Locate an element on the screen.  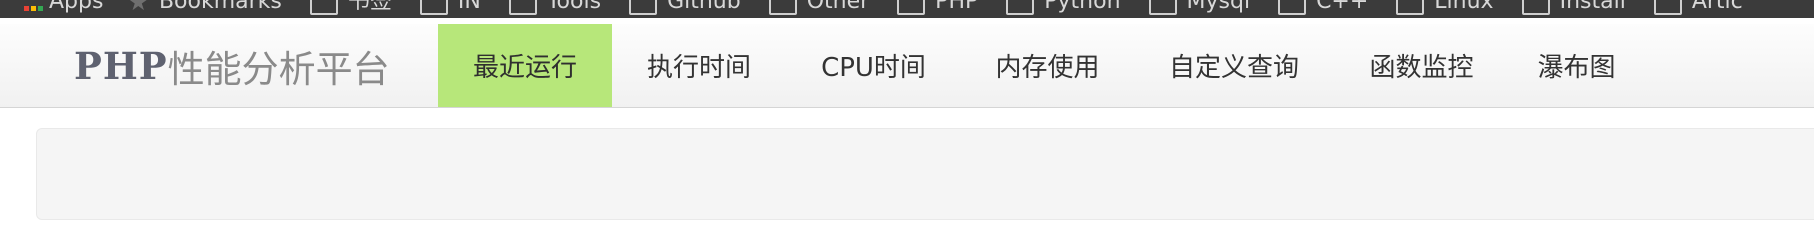
bookmark-label: PHP is located at coordinates (957, 7).